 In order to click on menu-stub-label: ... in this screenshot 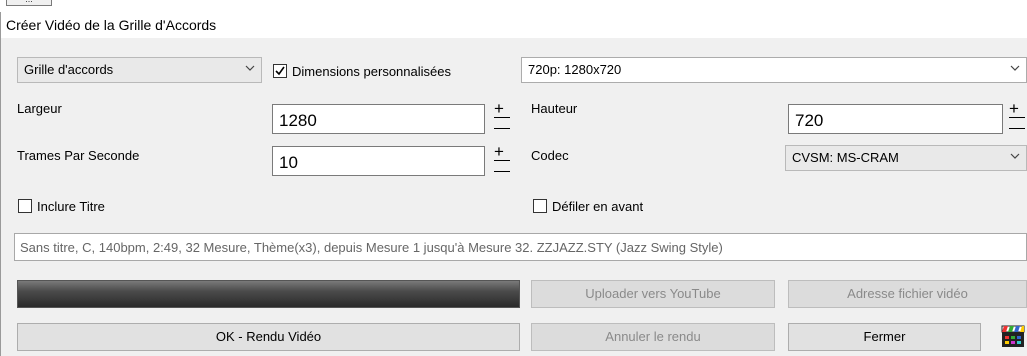, I will do `click(29, 2)`.